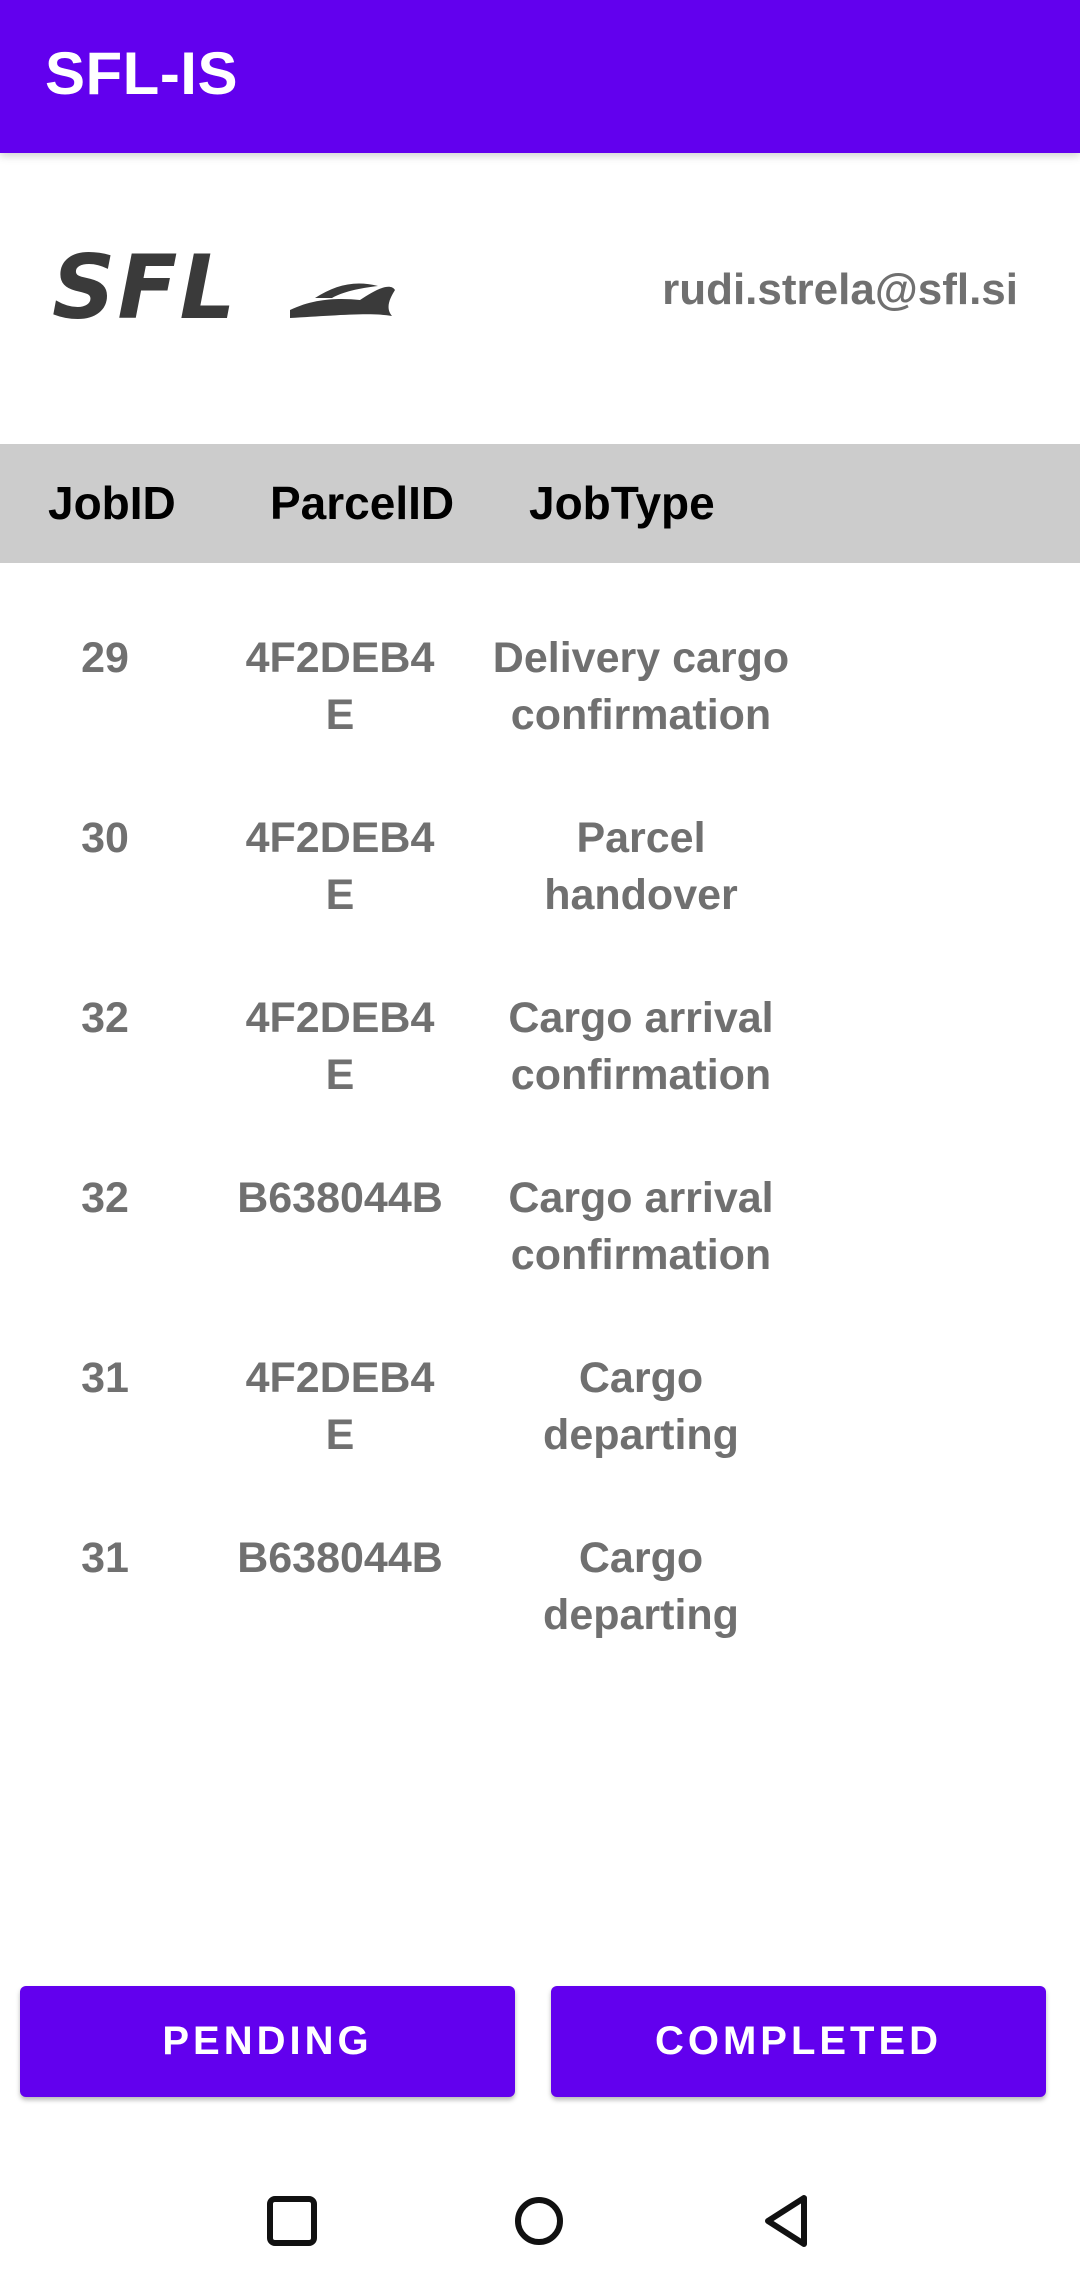  I want to click on recents-icon, so click(292, 2221).